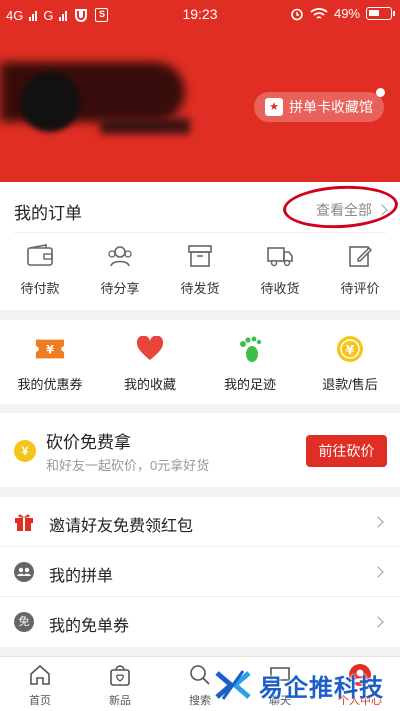  I want to click on tab-new: 新品, so click(120, 684).